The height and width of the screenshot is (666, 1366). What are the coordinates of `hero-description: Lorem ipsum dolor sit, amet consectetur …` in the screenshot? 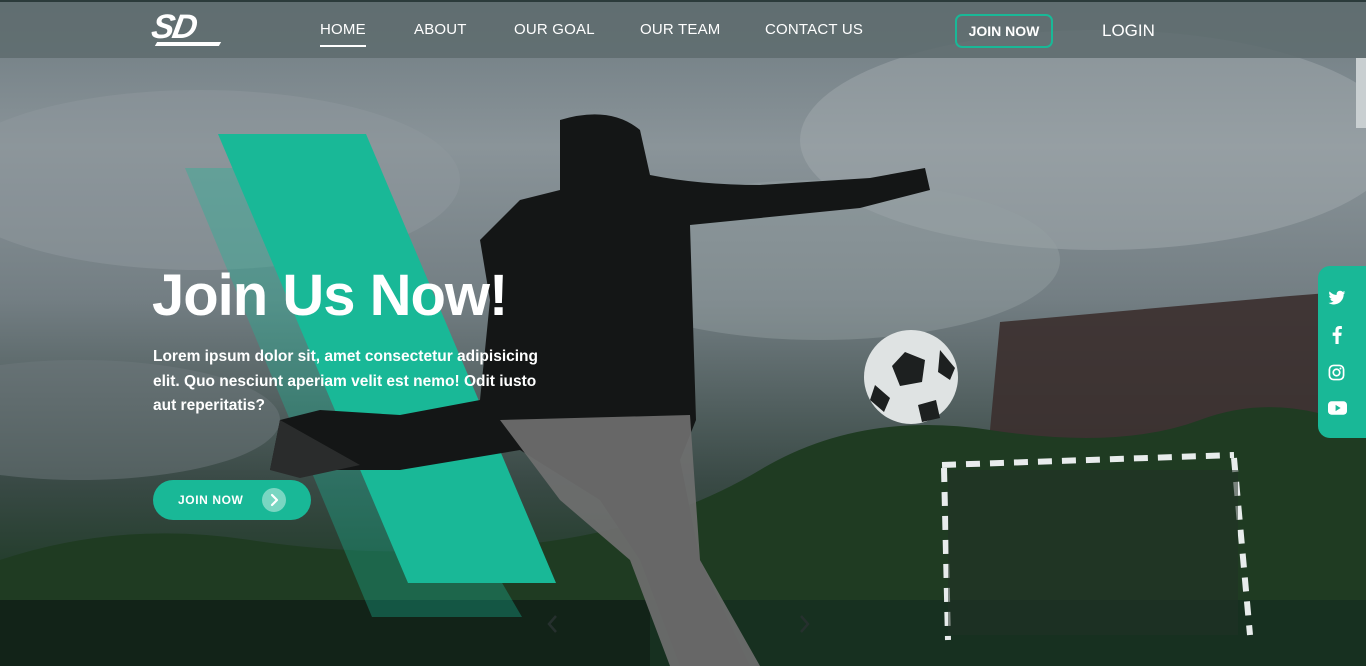 It's located at (345, 381).